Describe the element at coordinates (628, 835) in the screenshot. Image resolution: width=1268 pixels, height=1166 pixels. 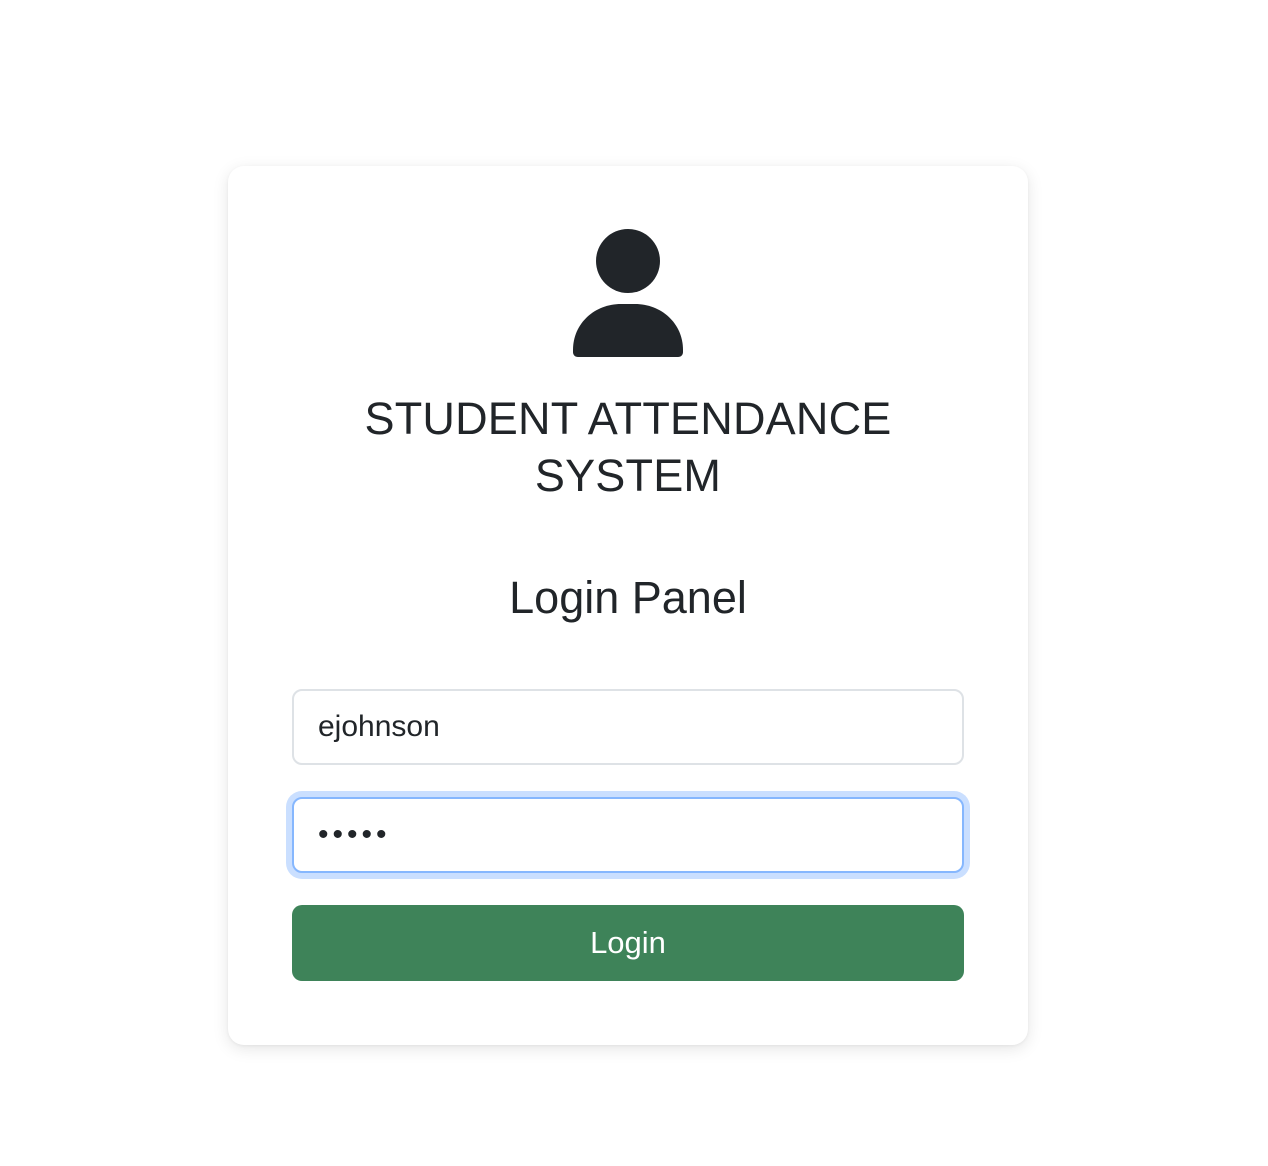
I see `password-input` at that location.